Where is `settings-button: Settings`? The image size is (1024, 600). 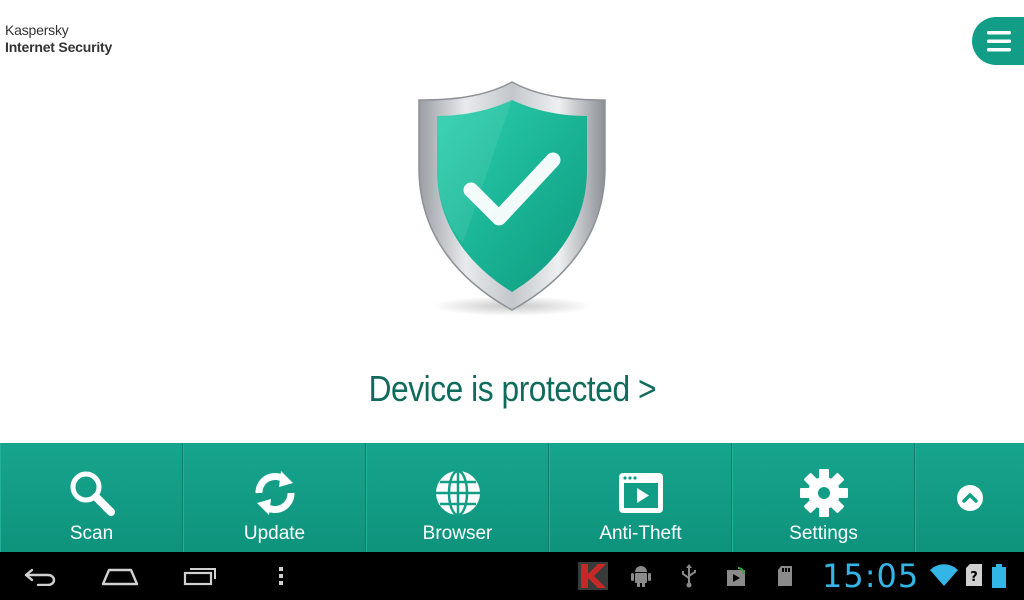 settings-button: Settings is located at coordinates (823, 497).